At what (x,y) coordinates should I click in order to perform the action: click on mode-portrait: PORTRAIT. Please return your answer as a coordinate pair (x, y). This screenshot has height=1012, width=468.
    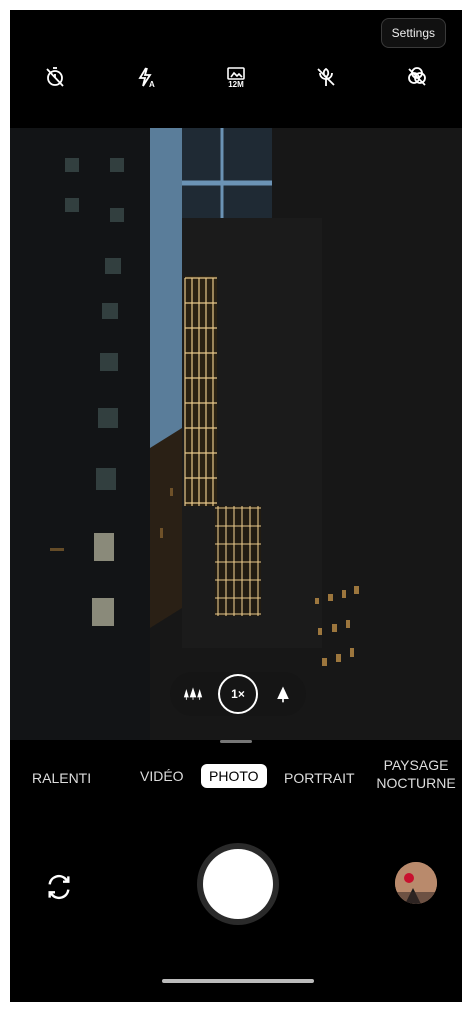
    Looking at the image, I should click on (319, 778).